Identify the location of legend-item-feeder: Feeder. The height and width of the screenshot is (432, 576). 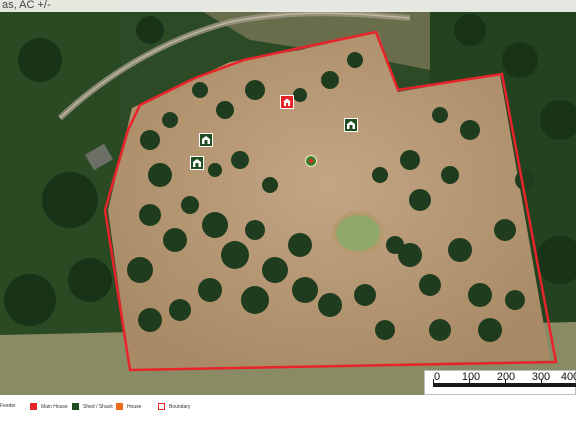
(8, 406).